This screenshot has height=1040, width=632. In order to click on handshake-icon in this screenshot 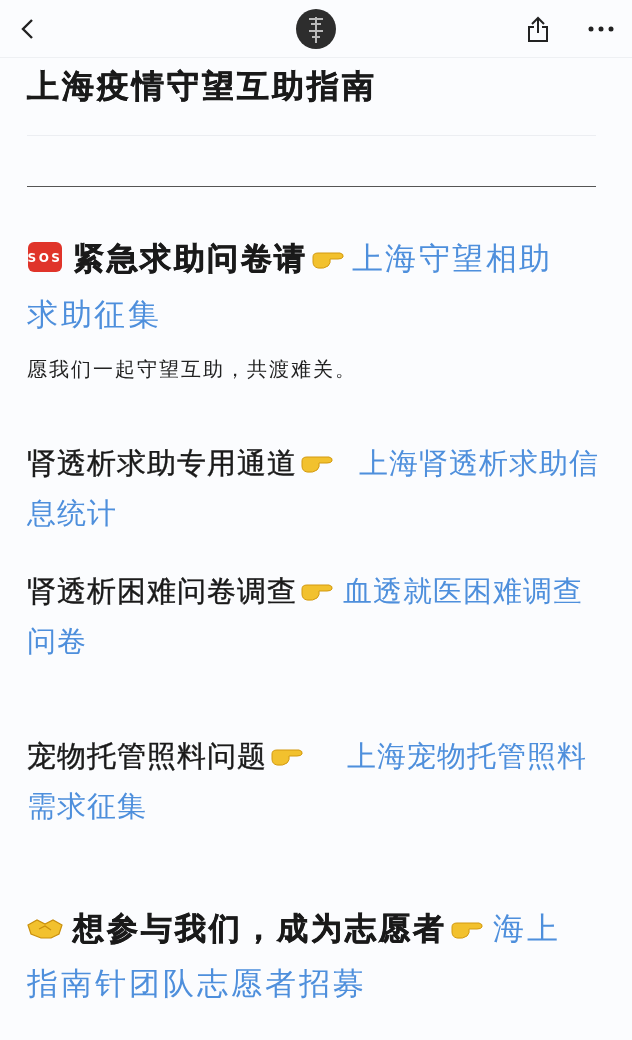, I will do `click(45, 929)`.